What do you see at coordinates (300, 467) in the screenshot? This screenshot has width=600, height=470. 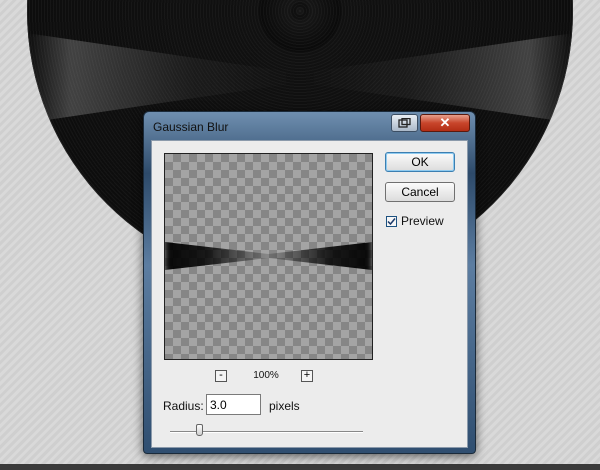 I see `bottom-strip` at bounding box center [300, 467].